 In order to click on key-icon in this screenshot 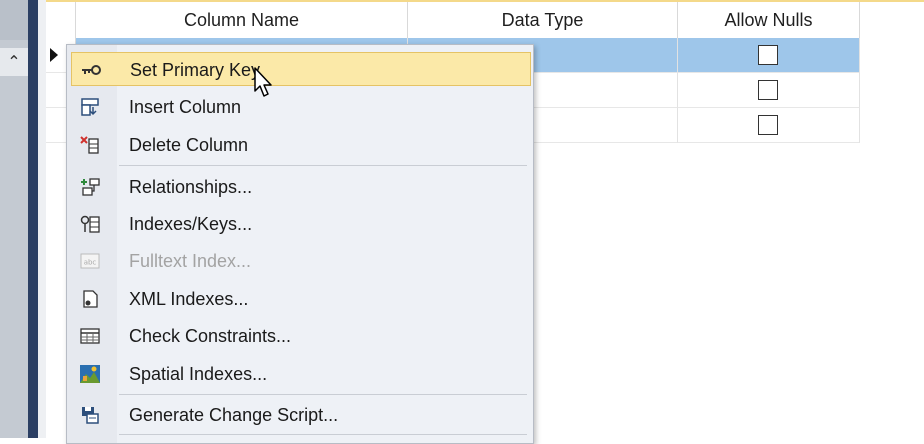, I will do `click(91, 70)`.